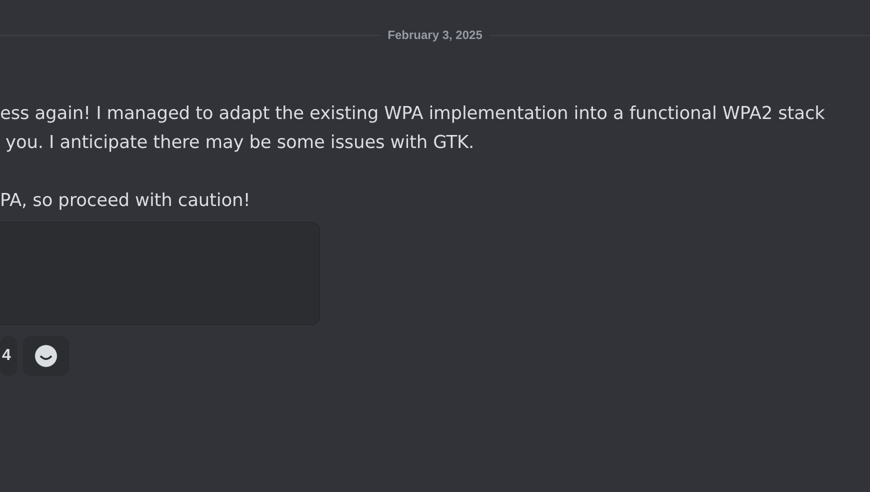 The width and height of the screenshot is (870, 492). What do you see at coordinates (412, 114) in the screenshot?
I see `message-text: ess again! I managed to adapt the existing WPA implementation into a functional WPA2 stack` at bounding box center [412, 114].